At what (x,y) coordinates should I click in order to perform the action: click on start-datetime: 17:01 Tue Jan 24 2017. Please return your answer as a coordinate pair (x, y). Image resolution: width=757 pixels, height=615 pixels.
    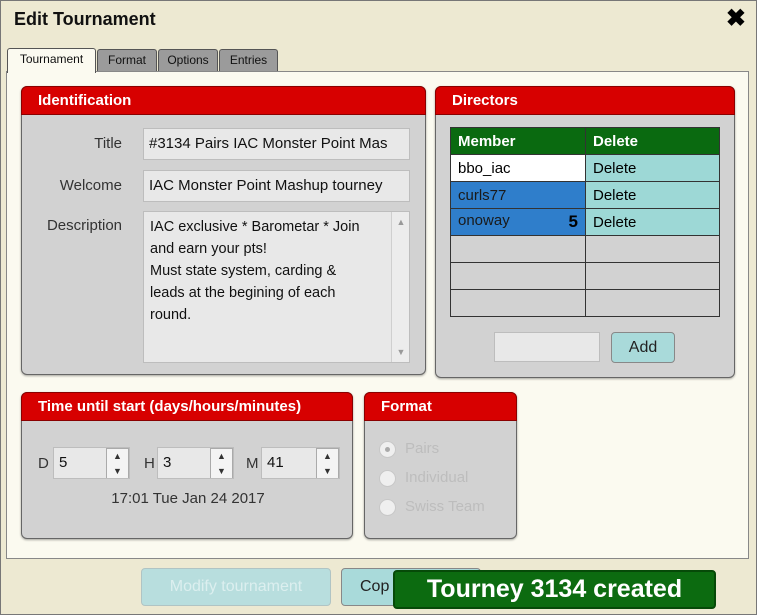
    Looking at the image, I should click on (188, 498).